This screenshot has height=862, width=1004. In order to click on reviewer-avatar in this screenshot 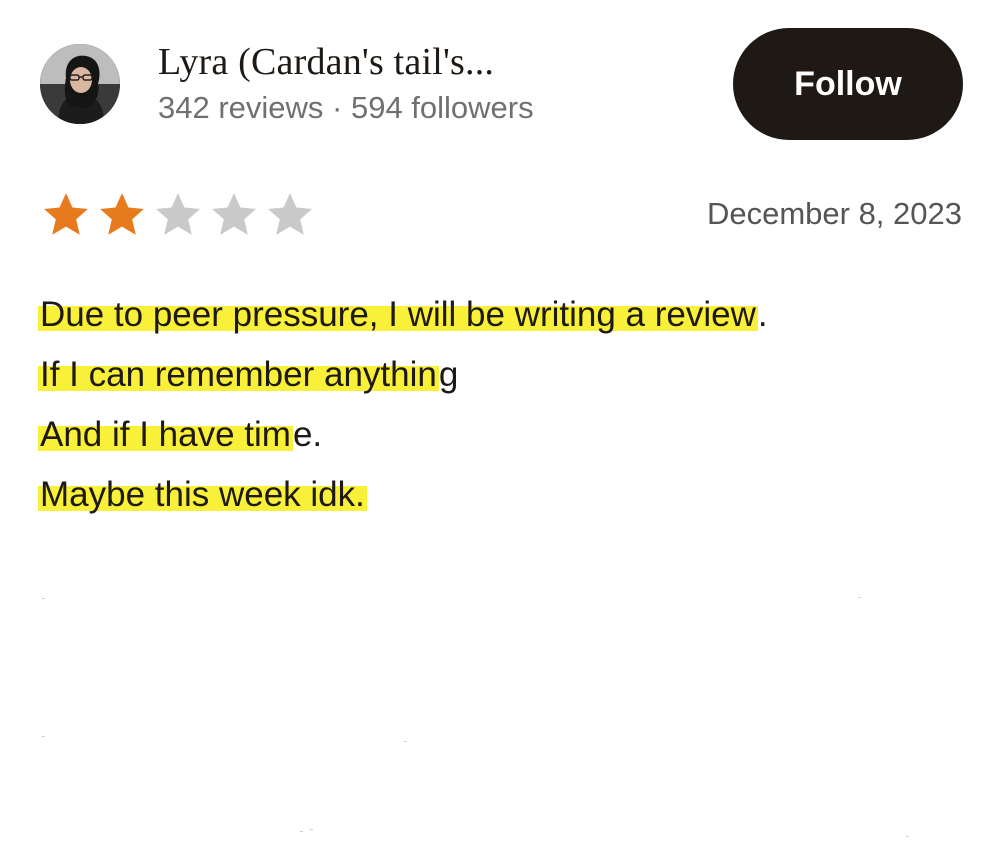, I will do `click(80, 84)`.